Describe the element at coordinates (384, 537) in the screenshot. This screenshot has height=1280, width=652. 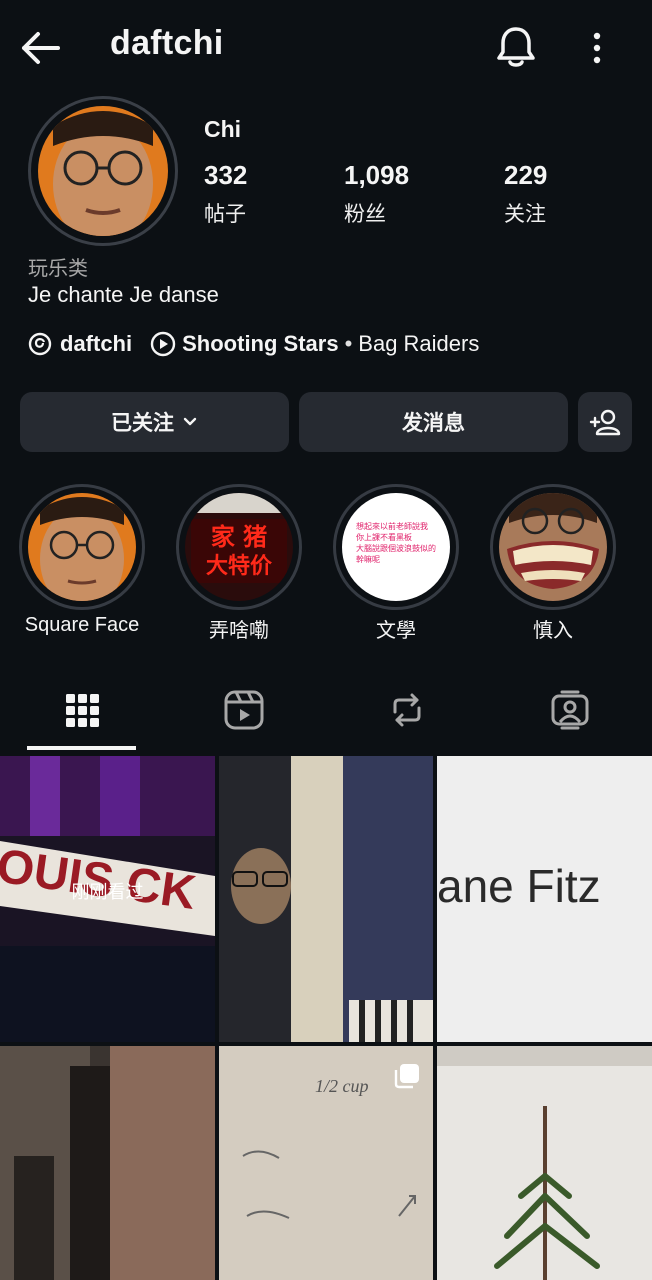
I see `note-text: 你上課不看黑板` at that location.